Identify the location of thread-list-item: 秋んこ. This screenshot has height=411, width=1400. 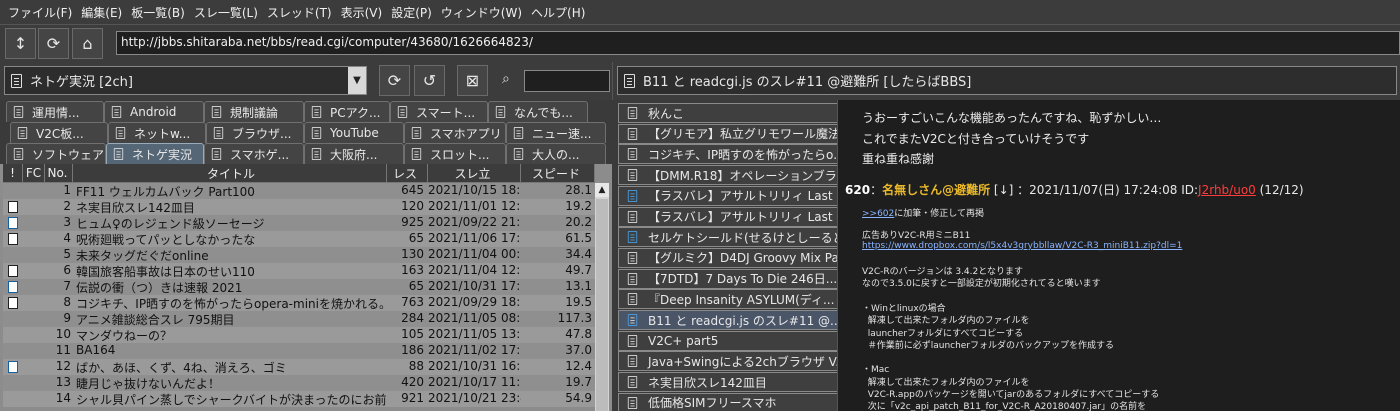
(727, 113).